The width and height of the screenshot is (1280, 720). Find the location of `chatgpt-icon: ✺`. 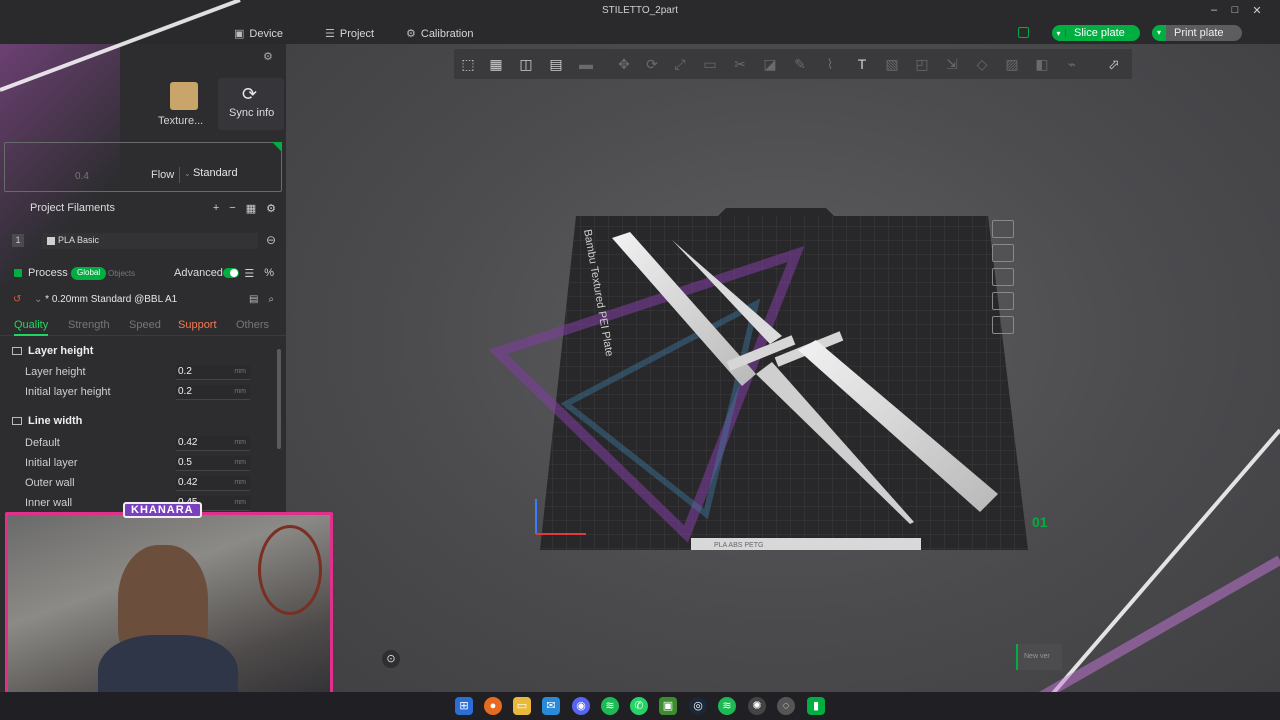

chatgpt-icon: ✺ is located at coordinates (757, 706).